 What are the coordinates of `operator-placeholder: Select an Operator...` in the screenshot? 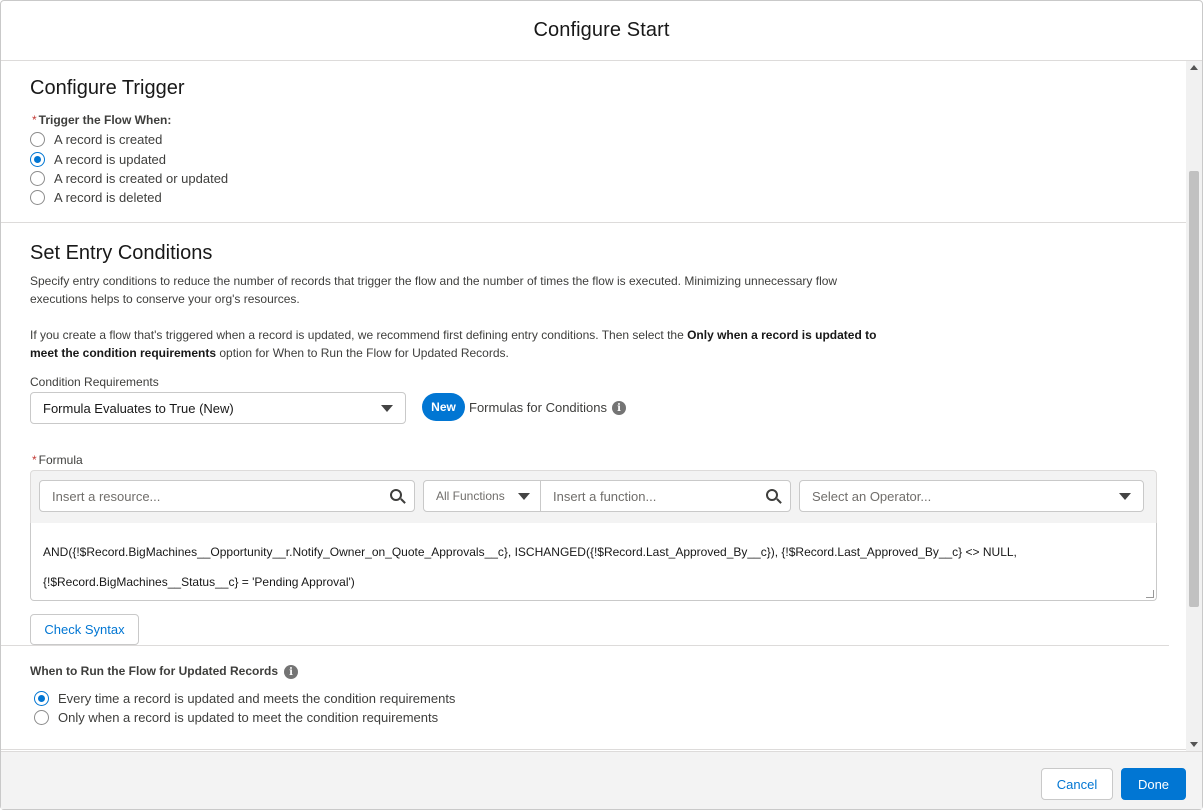 It's located at (872, 496).